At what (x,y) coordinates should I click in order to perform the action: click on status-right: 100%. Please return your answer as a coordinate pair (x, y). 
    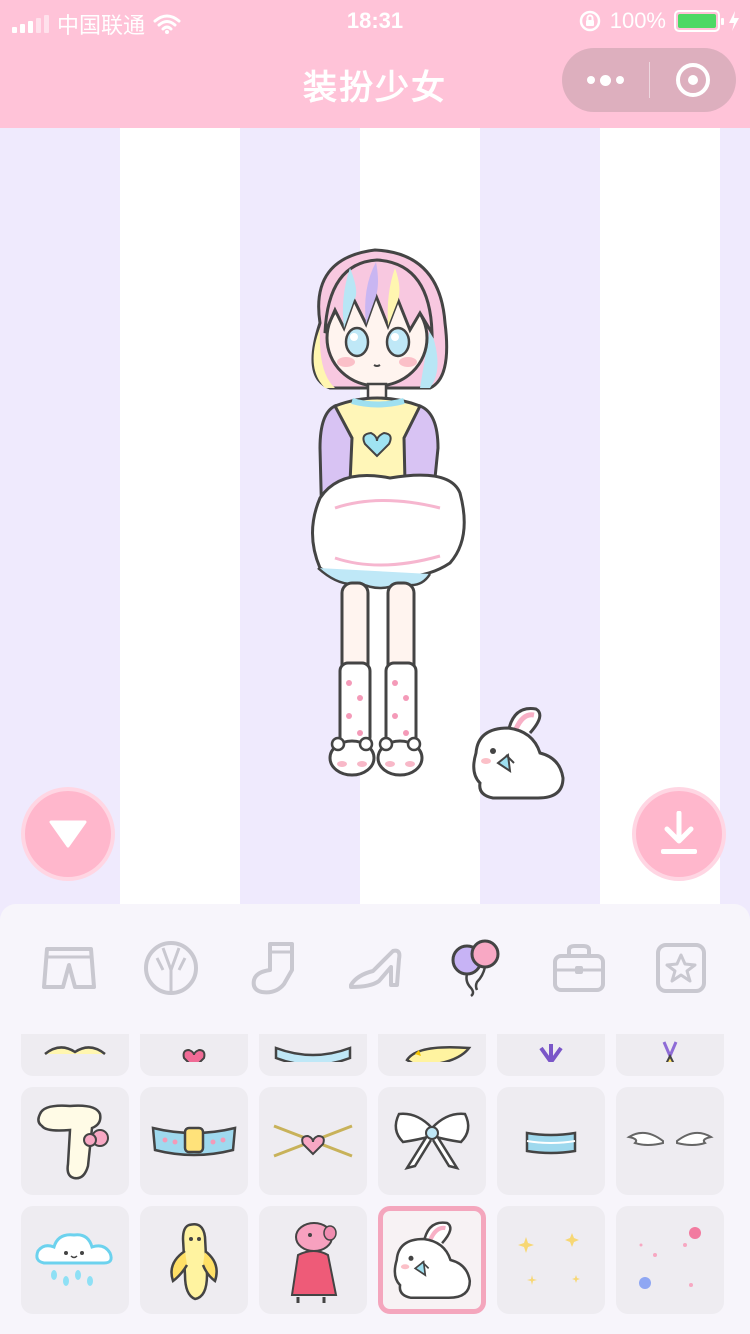
    Looking at the image, I should click on (659, 21).